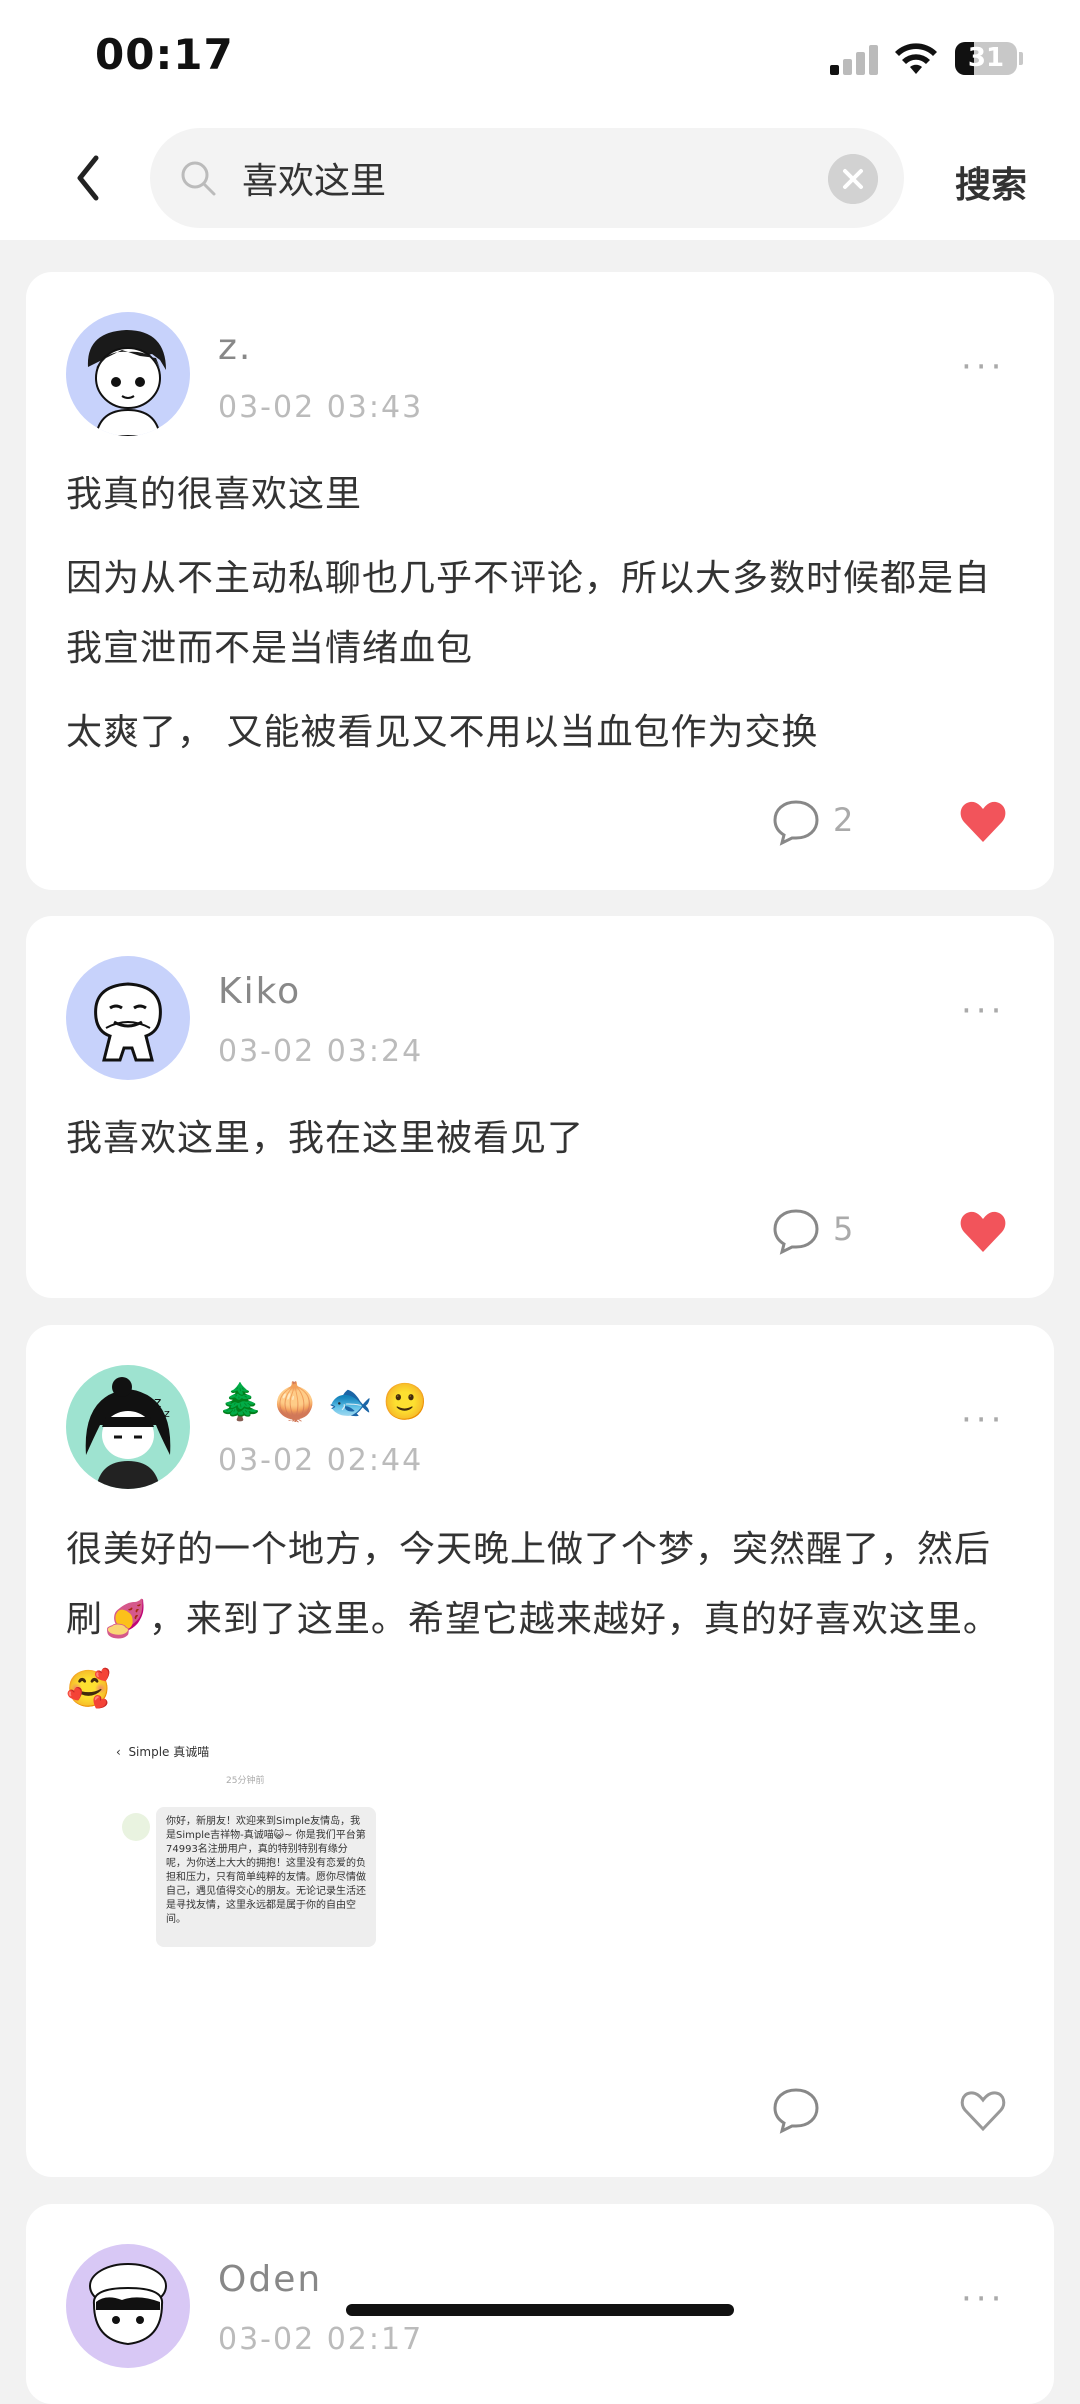 The image size is (1080, 2404). I want to click on comment-count: 5, so click(843, 1229).